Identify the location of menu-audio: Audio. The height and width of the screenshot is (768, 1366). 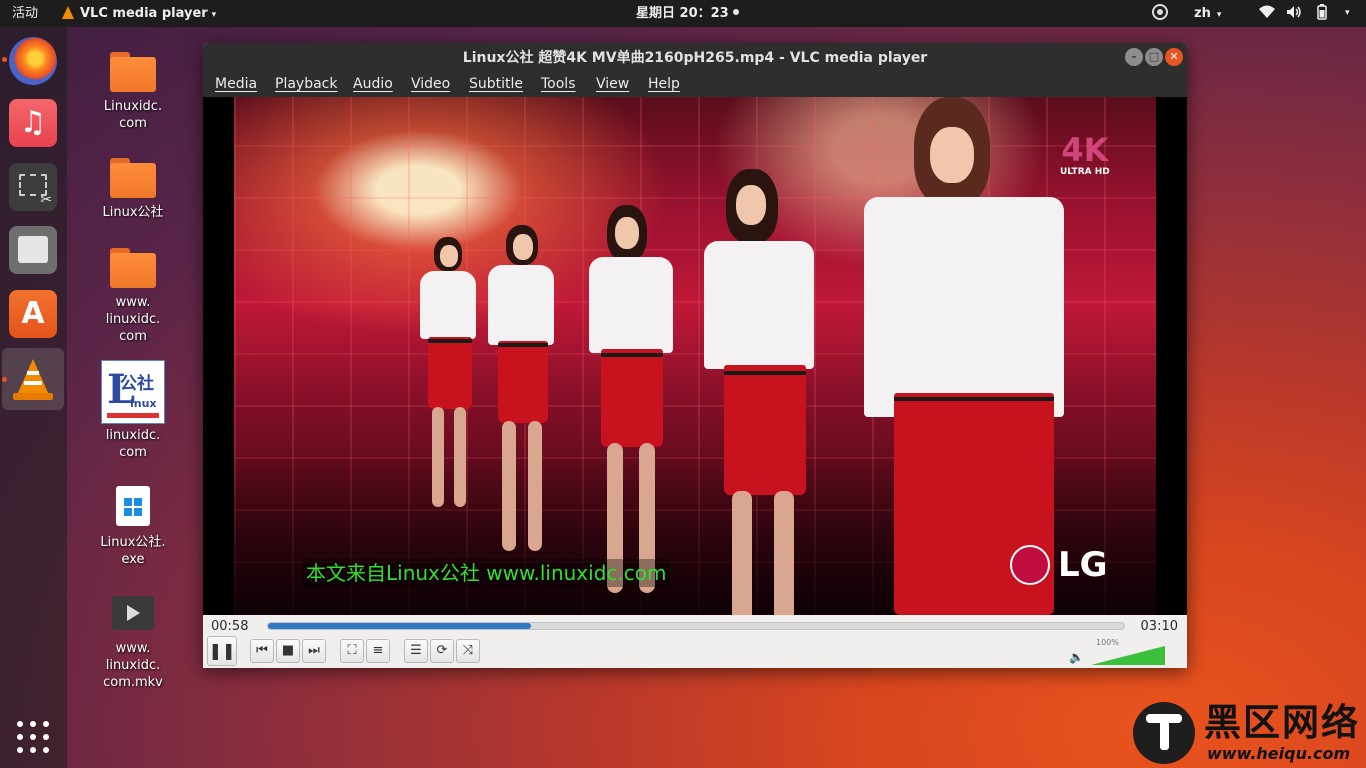
(373, 84).